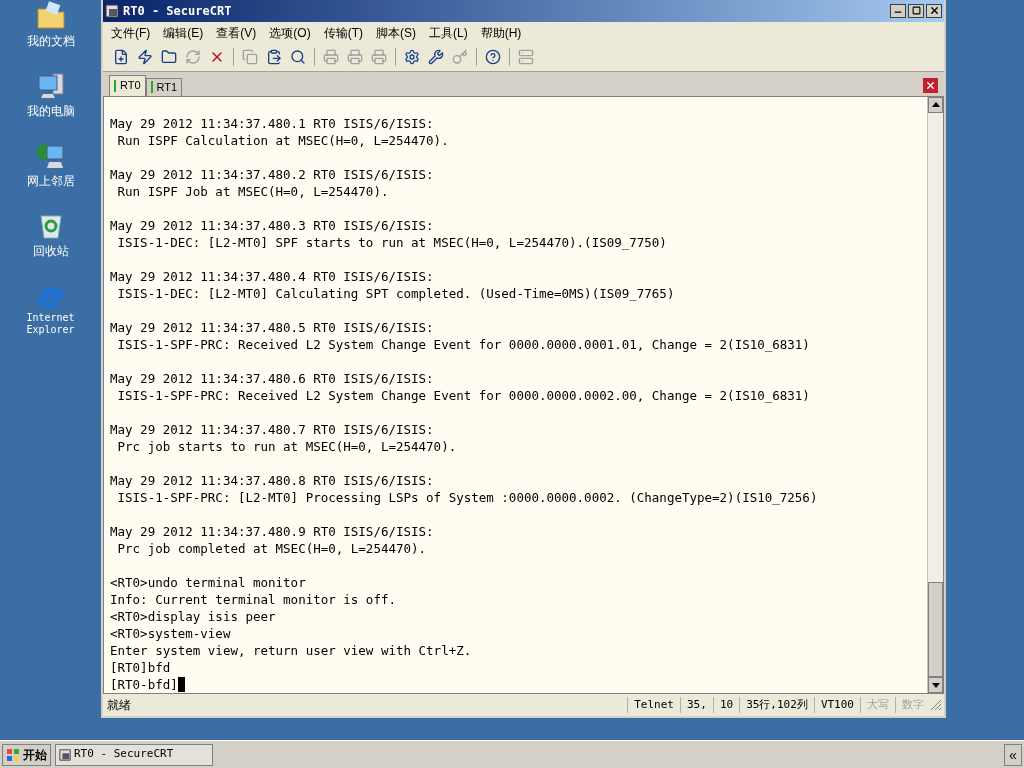 The height and width of the screenshot is (768, 1024). I want to click on session-tab: RT1, so click(164, 86).